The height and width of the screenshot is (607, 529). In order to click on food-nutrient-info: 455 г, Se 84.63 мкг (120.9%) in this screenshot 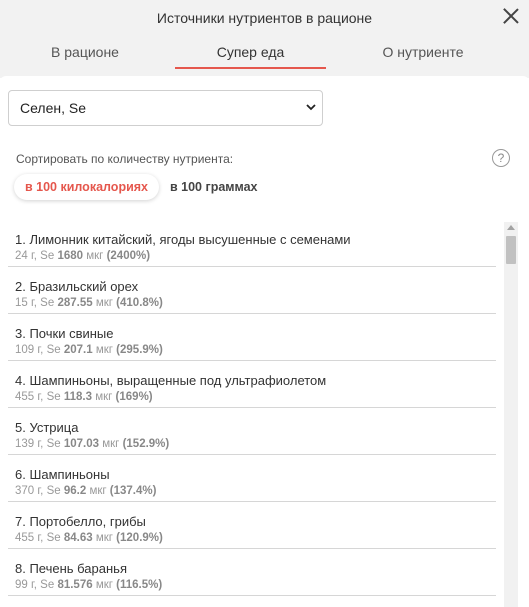, I will do `click(89, 538)`.